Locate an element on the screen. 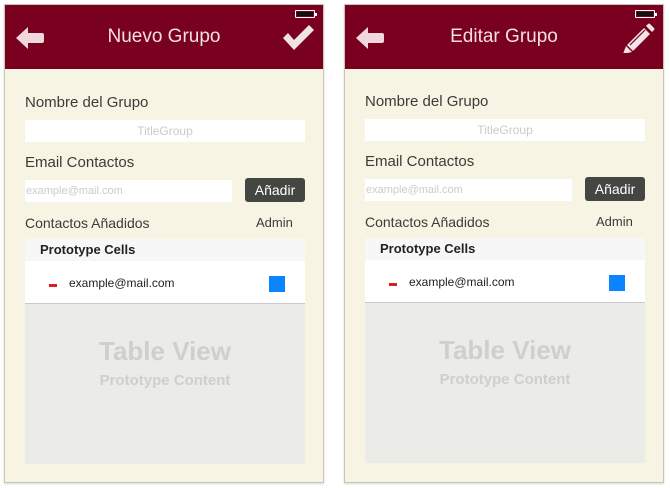  navigation-bar: Nuevo Grupo is located at coordinates (164, 37).